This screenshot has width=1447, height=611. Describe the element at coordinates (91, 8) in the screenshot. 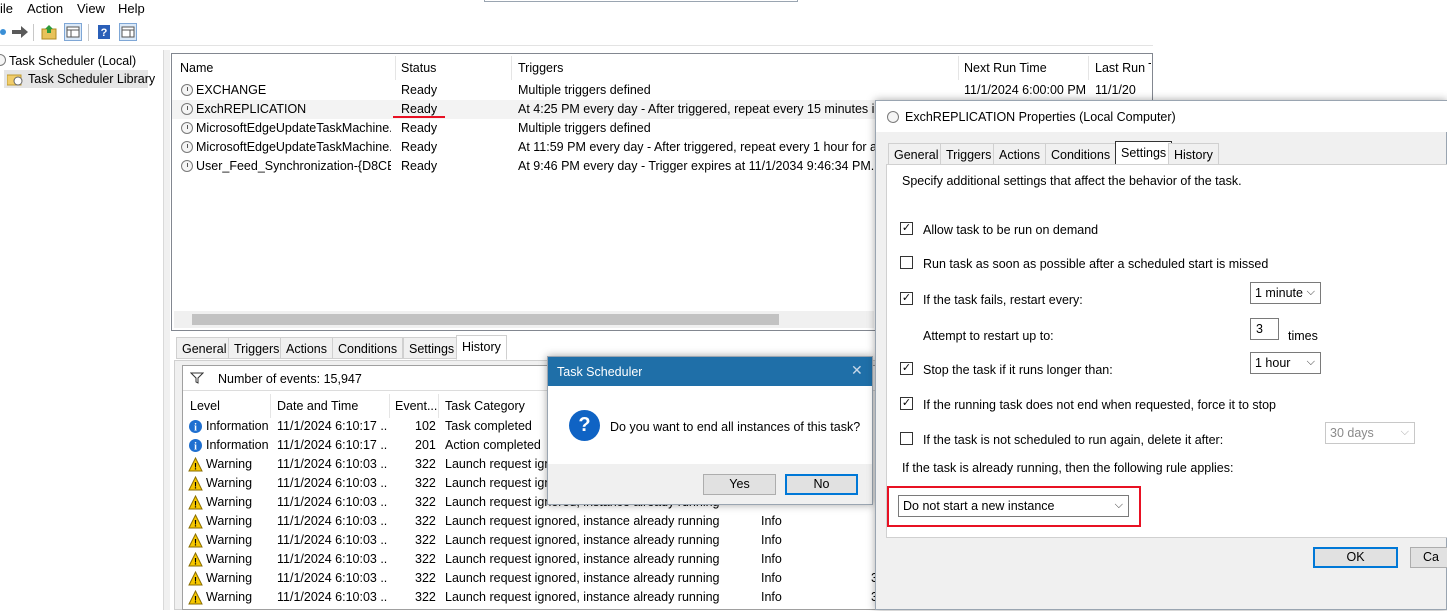

I see `menu-view: View` at that location.